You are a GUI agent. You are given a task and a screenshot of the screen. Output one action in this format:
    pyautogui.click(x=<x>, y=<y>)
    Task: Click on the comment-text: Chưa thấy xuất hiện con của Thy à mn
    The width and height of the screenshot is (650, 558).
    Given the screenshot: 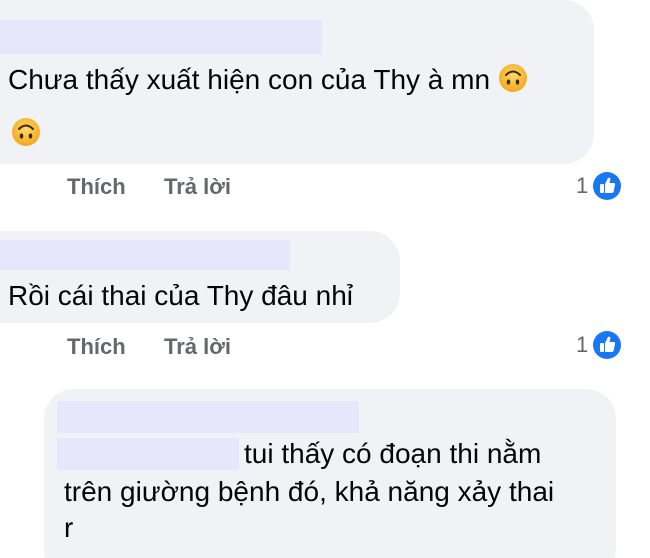 What is the action you would take?
    pyautogui.click(x=268, y=80)
    